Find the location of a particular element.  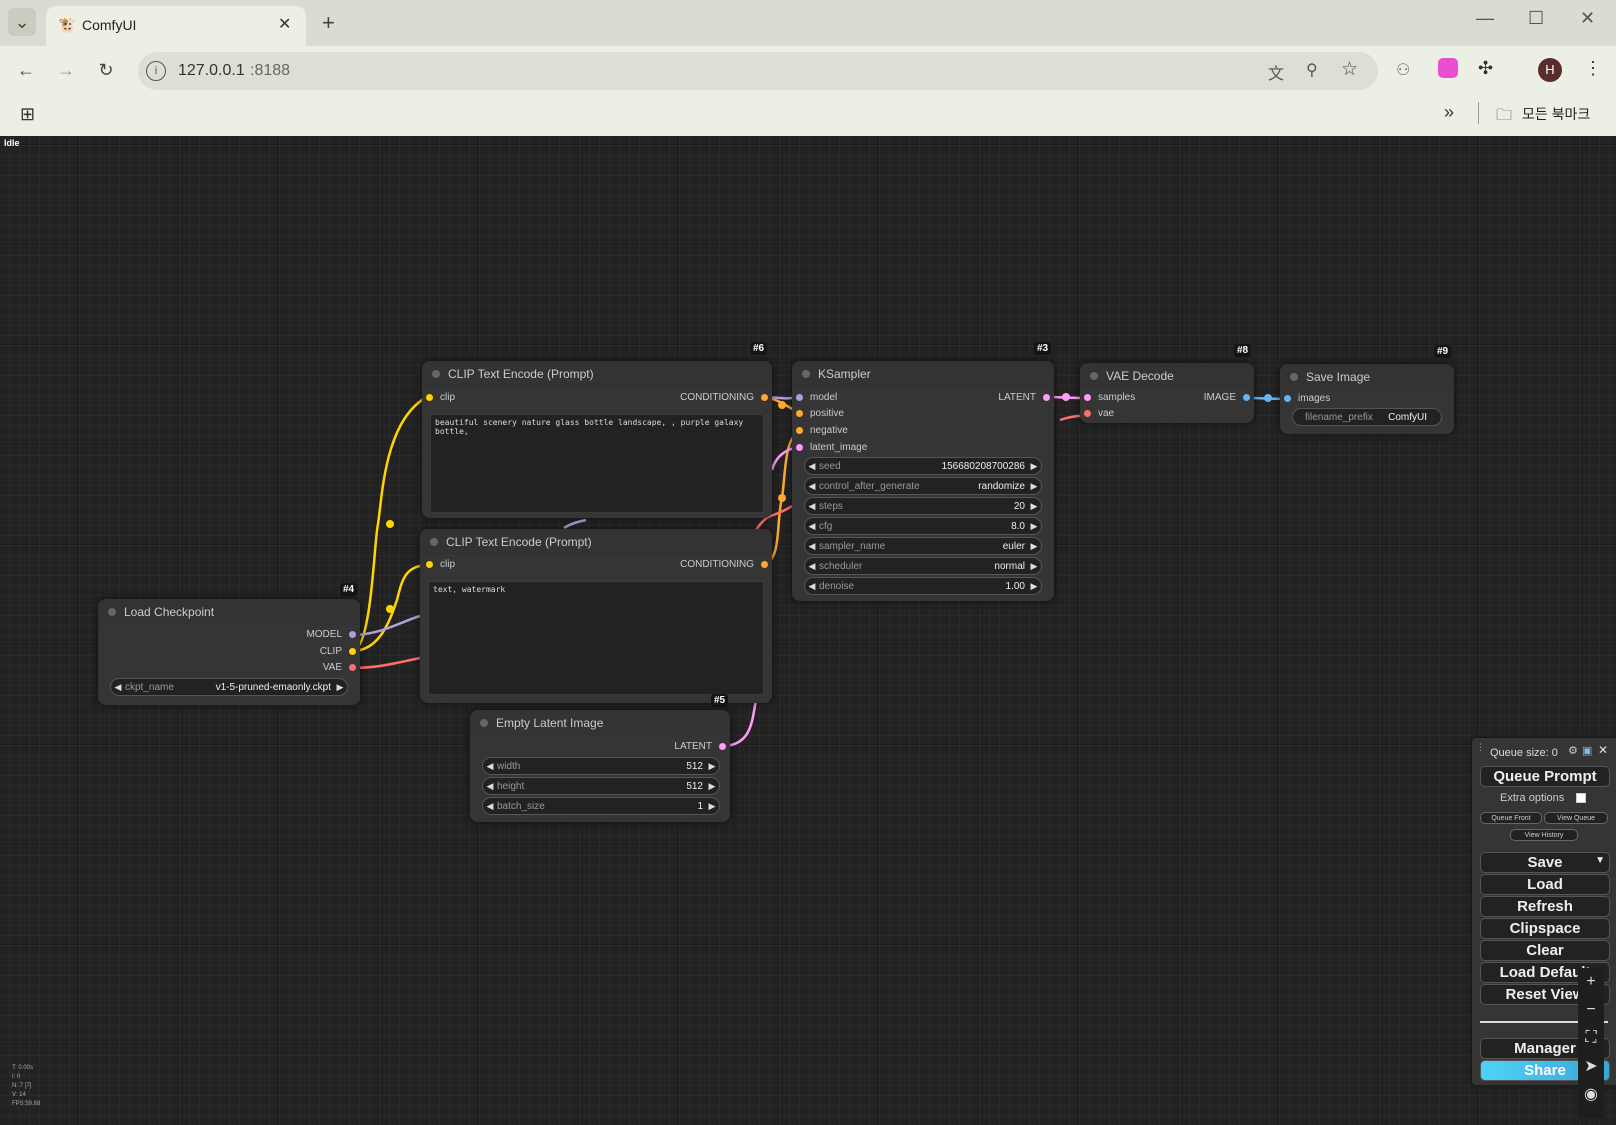

dropdown-arrow-icon: ▼ is located at coordinates (1600, 860).